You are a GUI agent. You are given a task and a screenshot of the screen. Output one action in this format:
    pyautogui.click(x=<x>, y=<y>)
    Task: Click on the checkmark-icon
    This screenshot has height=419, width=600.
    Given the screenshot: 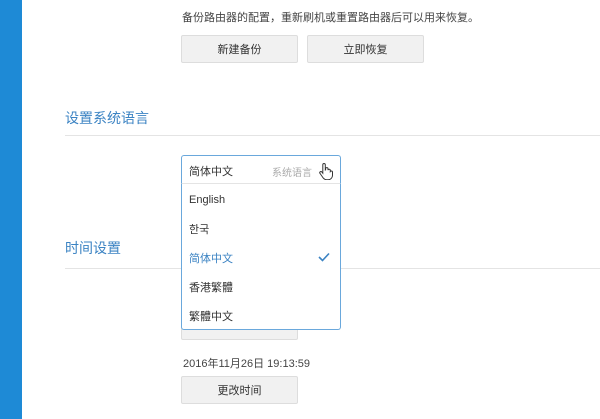 What is the action you would take?
    pyautogui.click(x=324, y=257)
    